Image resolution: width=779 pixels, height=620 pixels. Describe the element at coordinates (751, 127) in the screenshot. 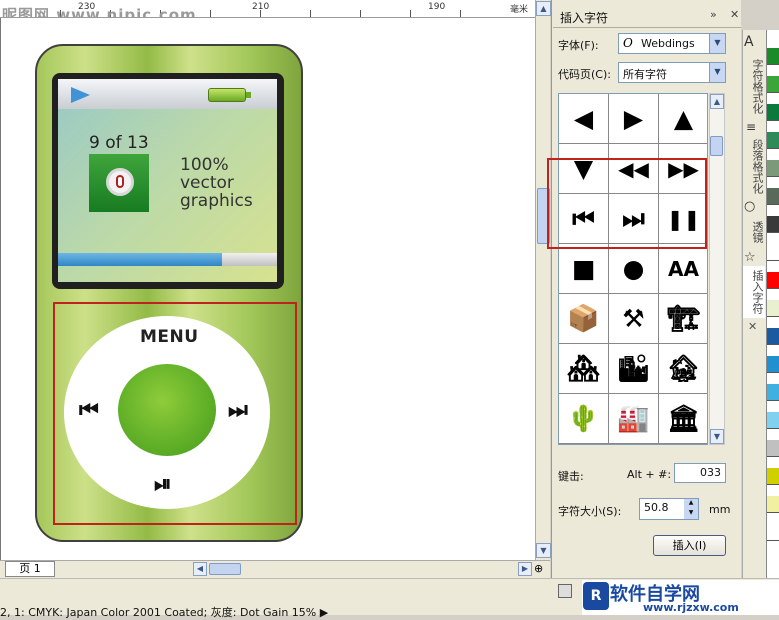

I see `paragraph-icon: ≡` at that location.